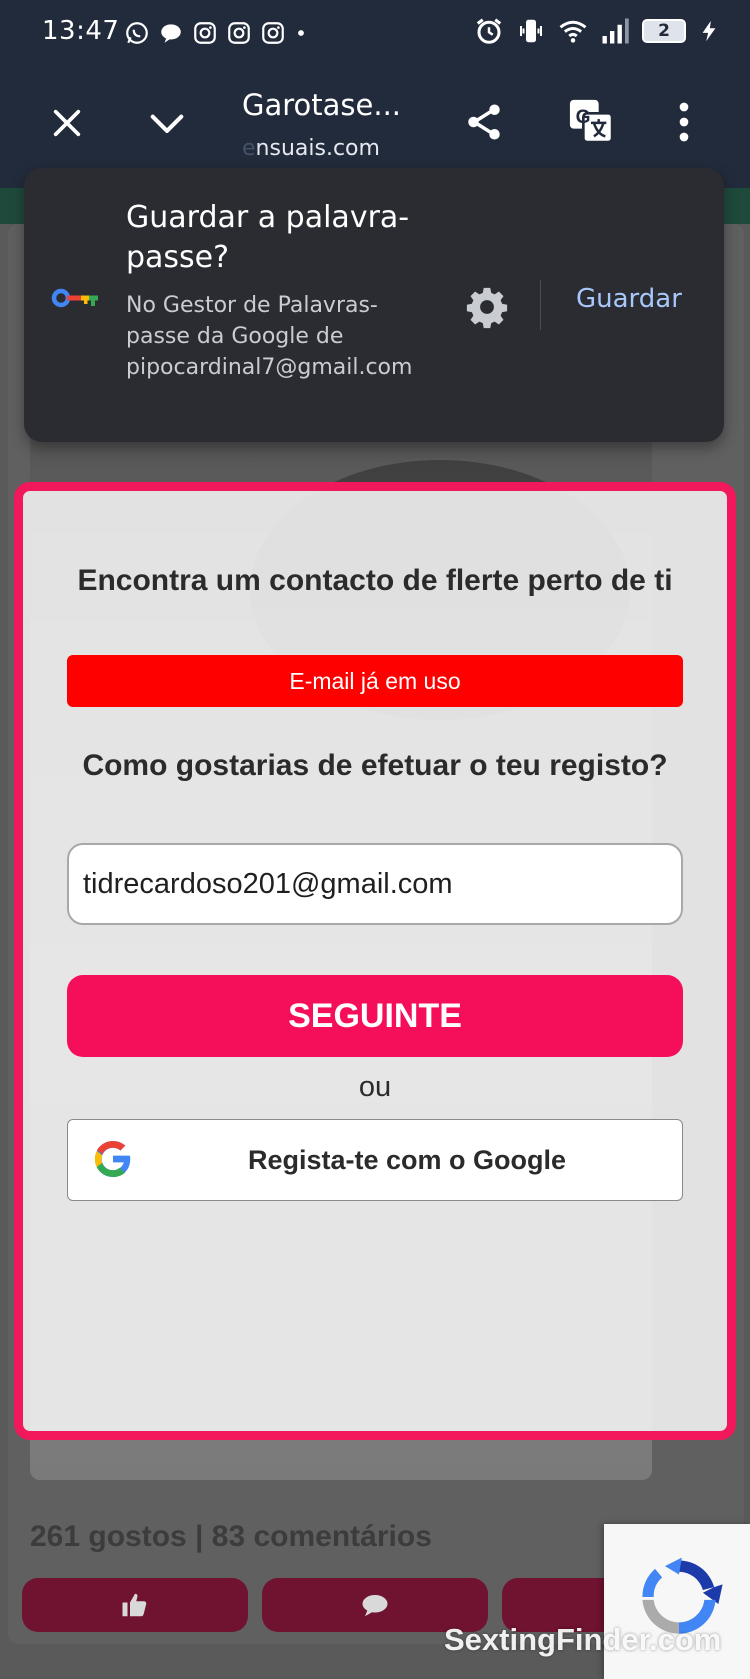 The width and height of the screenshot is (750, 1679). I want to click on notification-icons, so click(216, 33).